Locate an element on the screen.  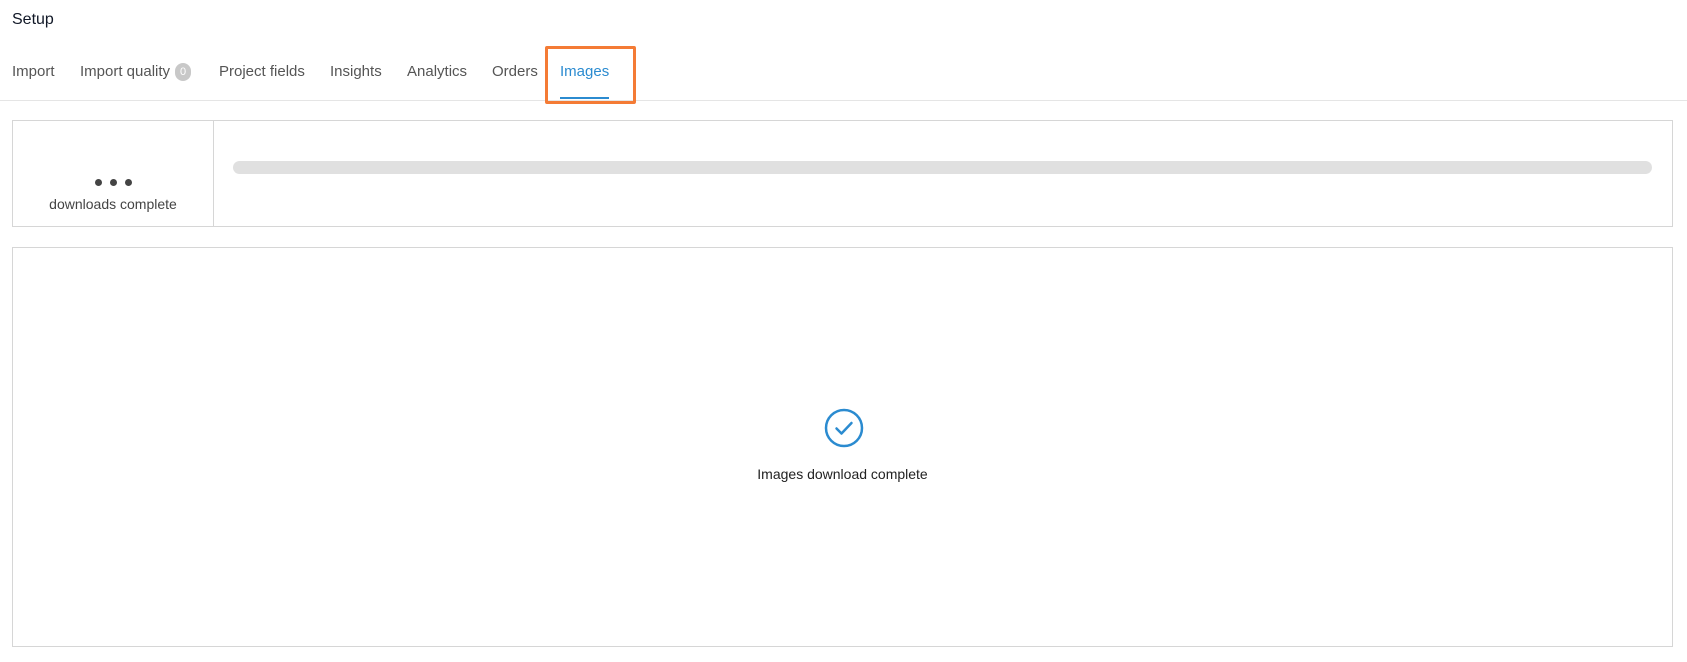
tab-project-fields: Project fields is located at coordinates (262, 74).